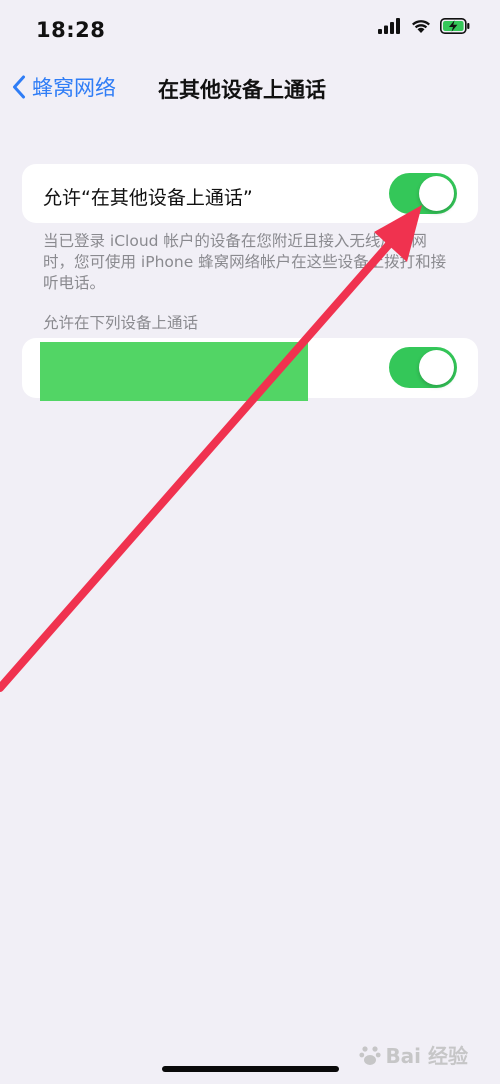 The width and height of the screenshot is (500, 1084). I want to click on home-indicator, so click(250, 1069).